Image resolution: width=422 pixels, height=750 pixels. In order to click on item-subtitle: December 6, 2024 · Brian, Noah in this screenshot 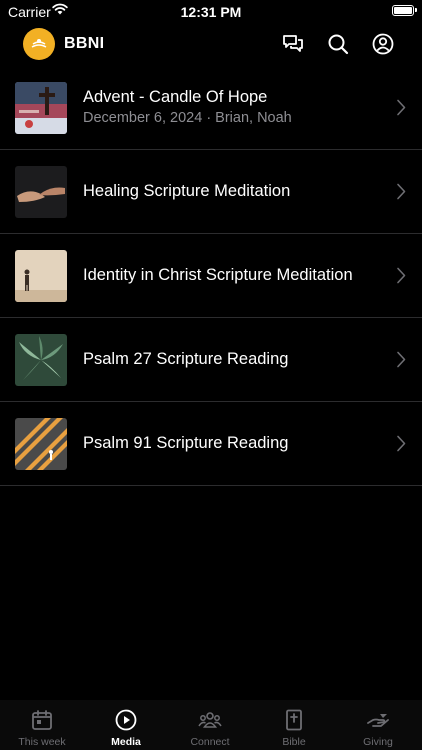, I will do `click(187, 118)`.